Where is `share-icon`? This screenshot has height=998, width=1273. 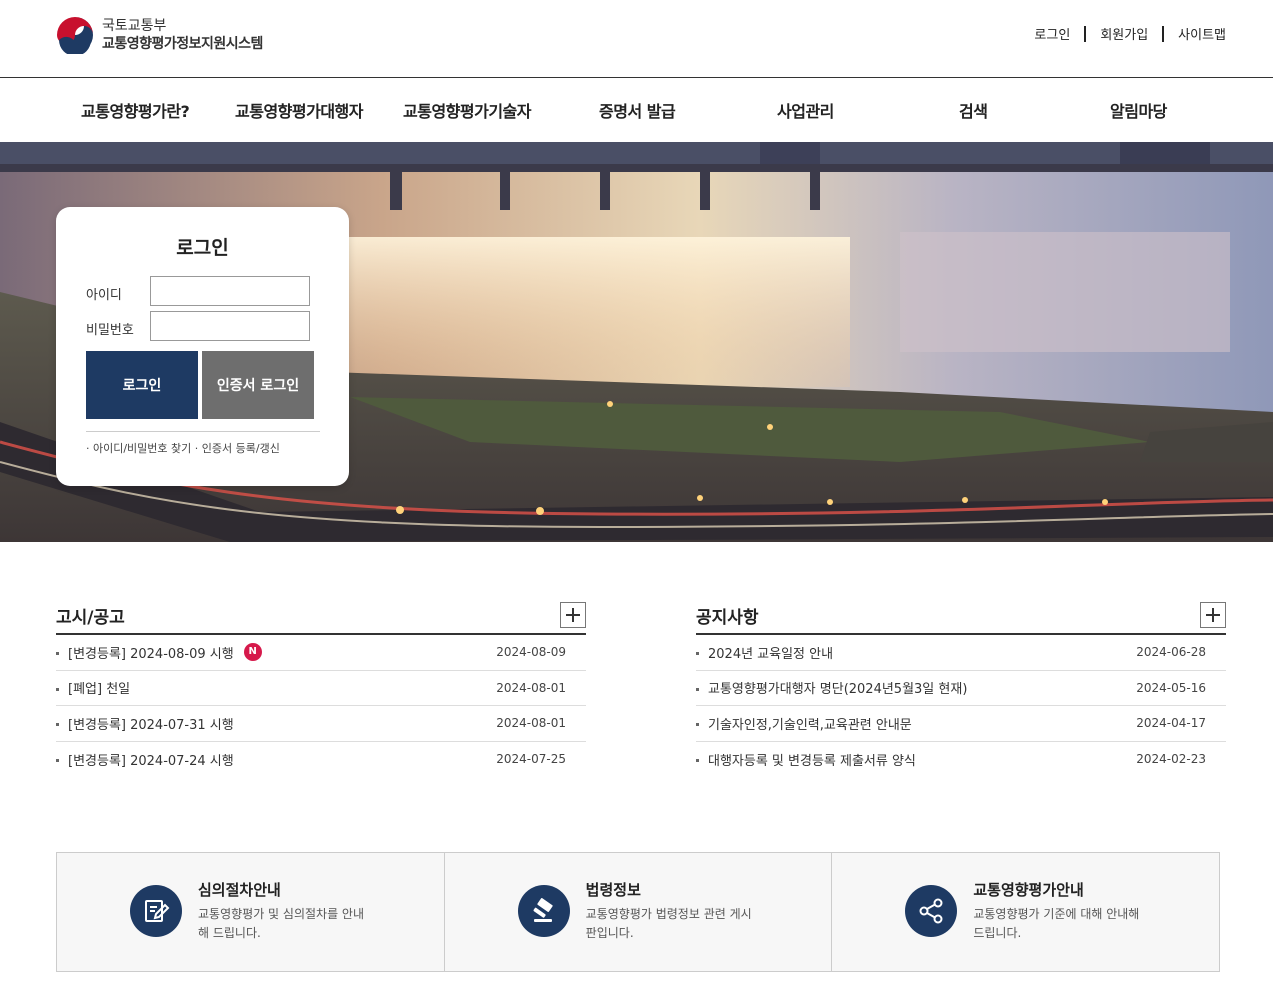
share-icon is located at coordinates (931, 911).